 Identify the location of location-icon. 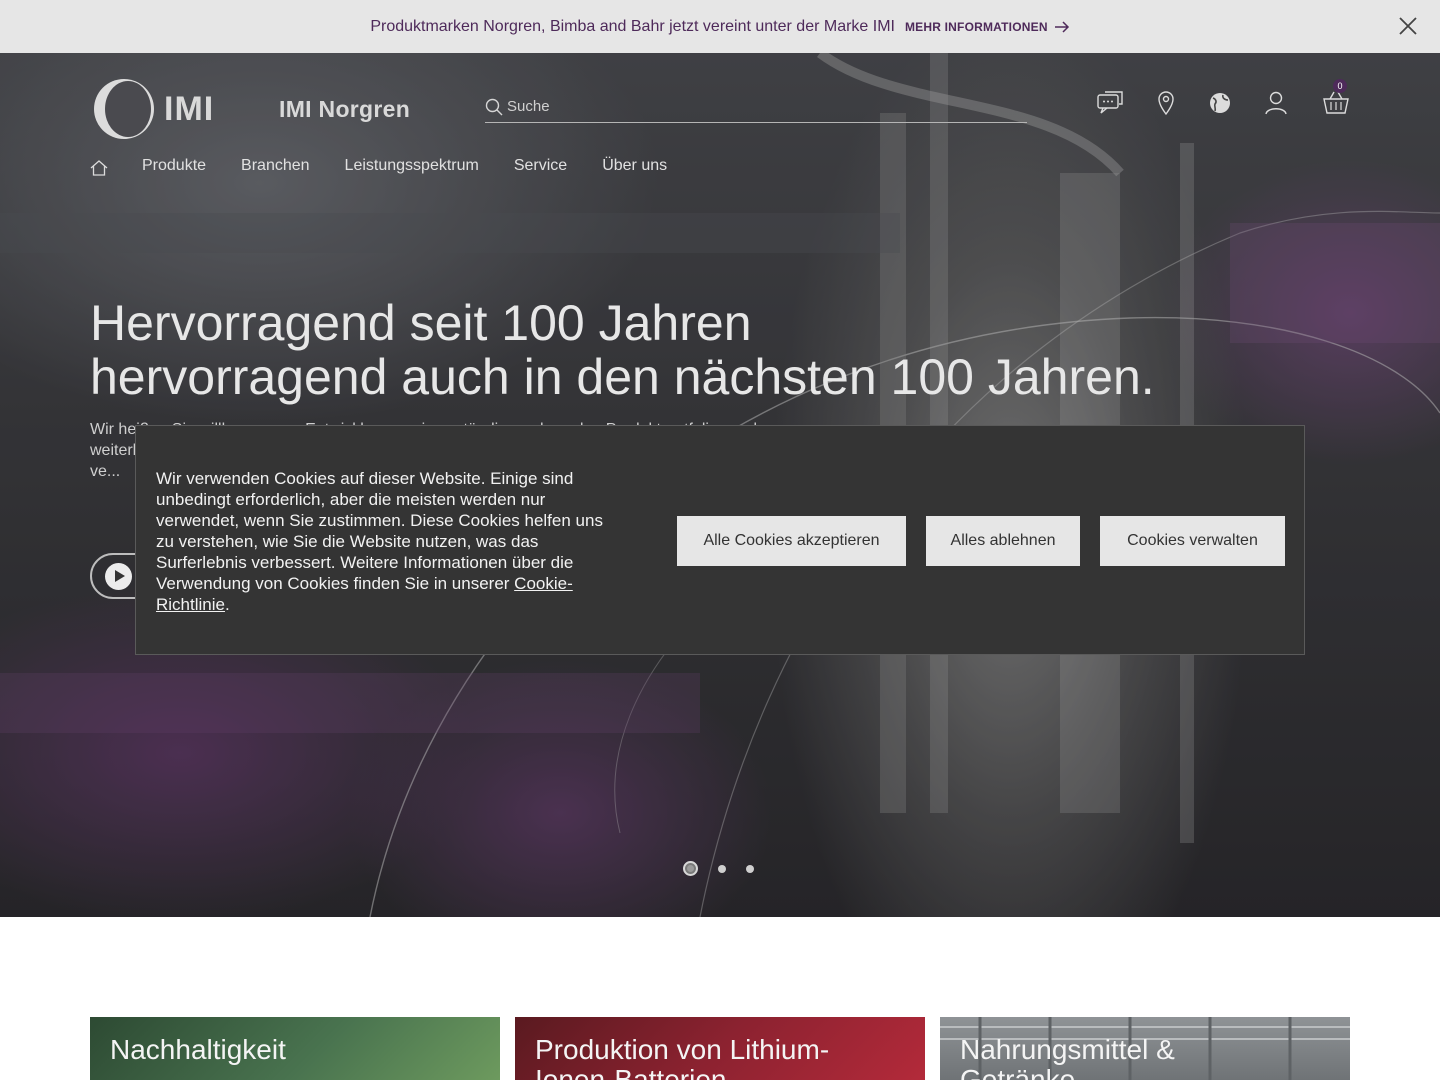
(1166, 103).